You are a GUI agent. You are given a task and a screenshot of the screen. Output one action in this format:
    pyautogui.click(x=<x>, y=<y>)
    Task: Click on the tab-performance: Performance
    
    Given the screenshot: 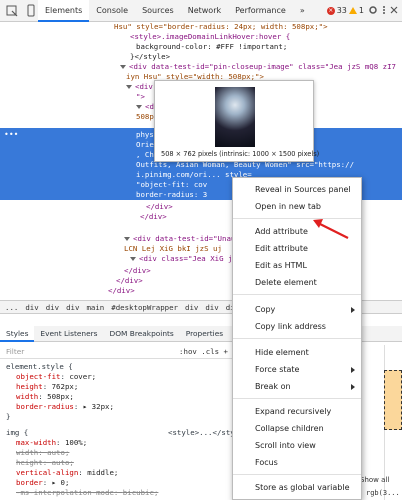 What is the action you would take?
    pyautogui.click(x=260, y=11)
    